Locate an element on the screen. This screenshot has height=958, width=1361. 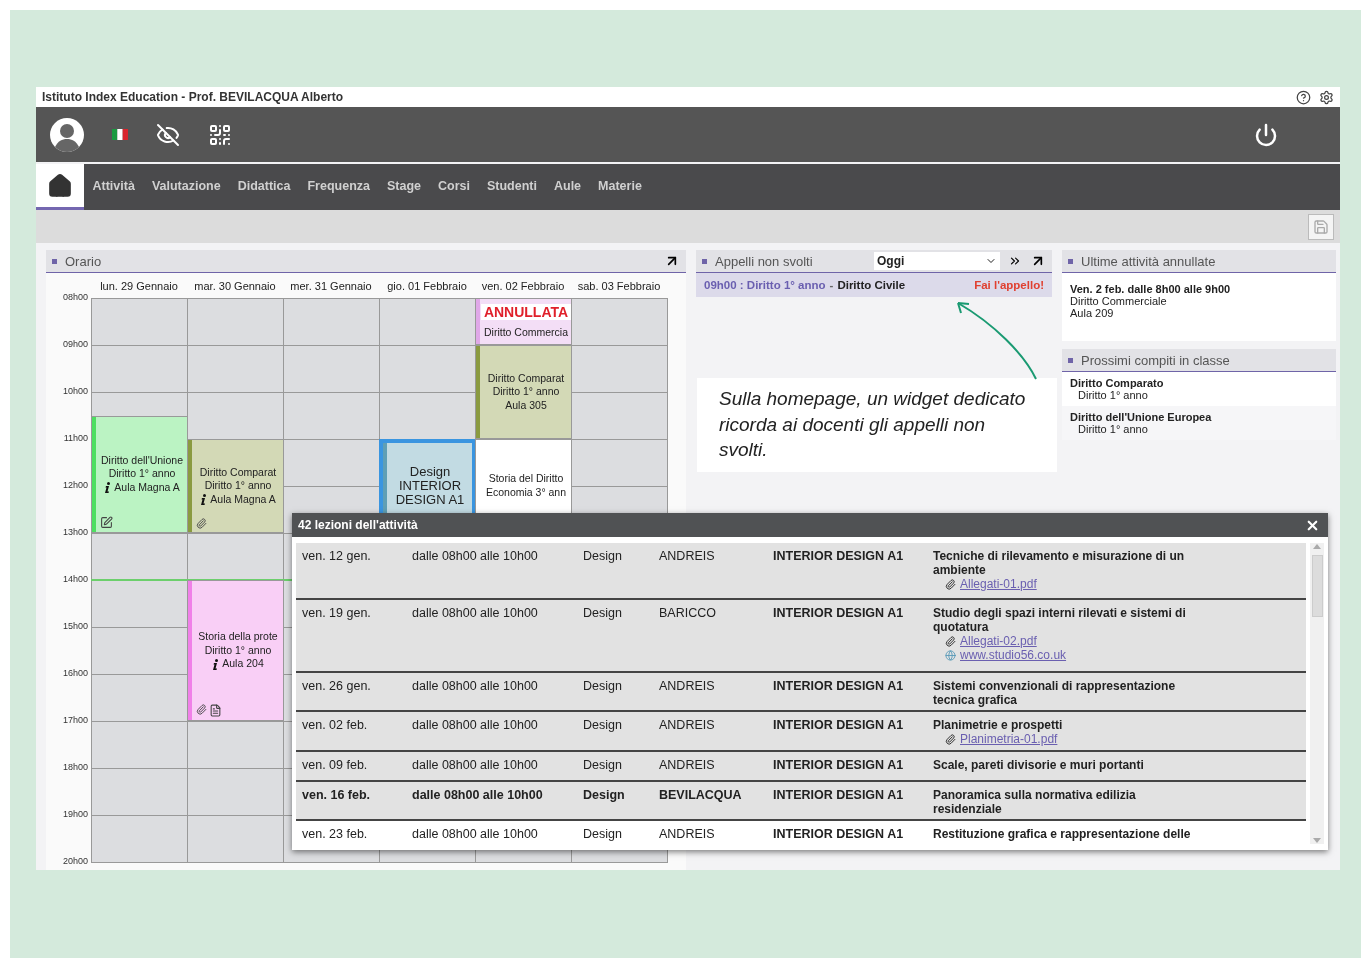
nav-tab: Attività is located at coordinates (114, 187).